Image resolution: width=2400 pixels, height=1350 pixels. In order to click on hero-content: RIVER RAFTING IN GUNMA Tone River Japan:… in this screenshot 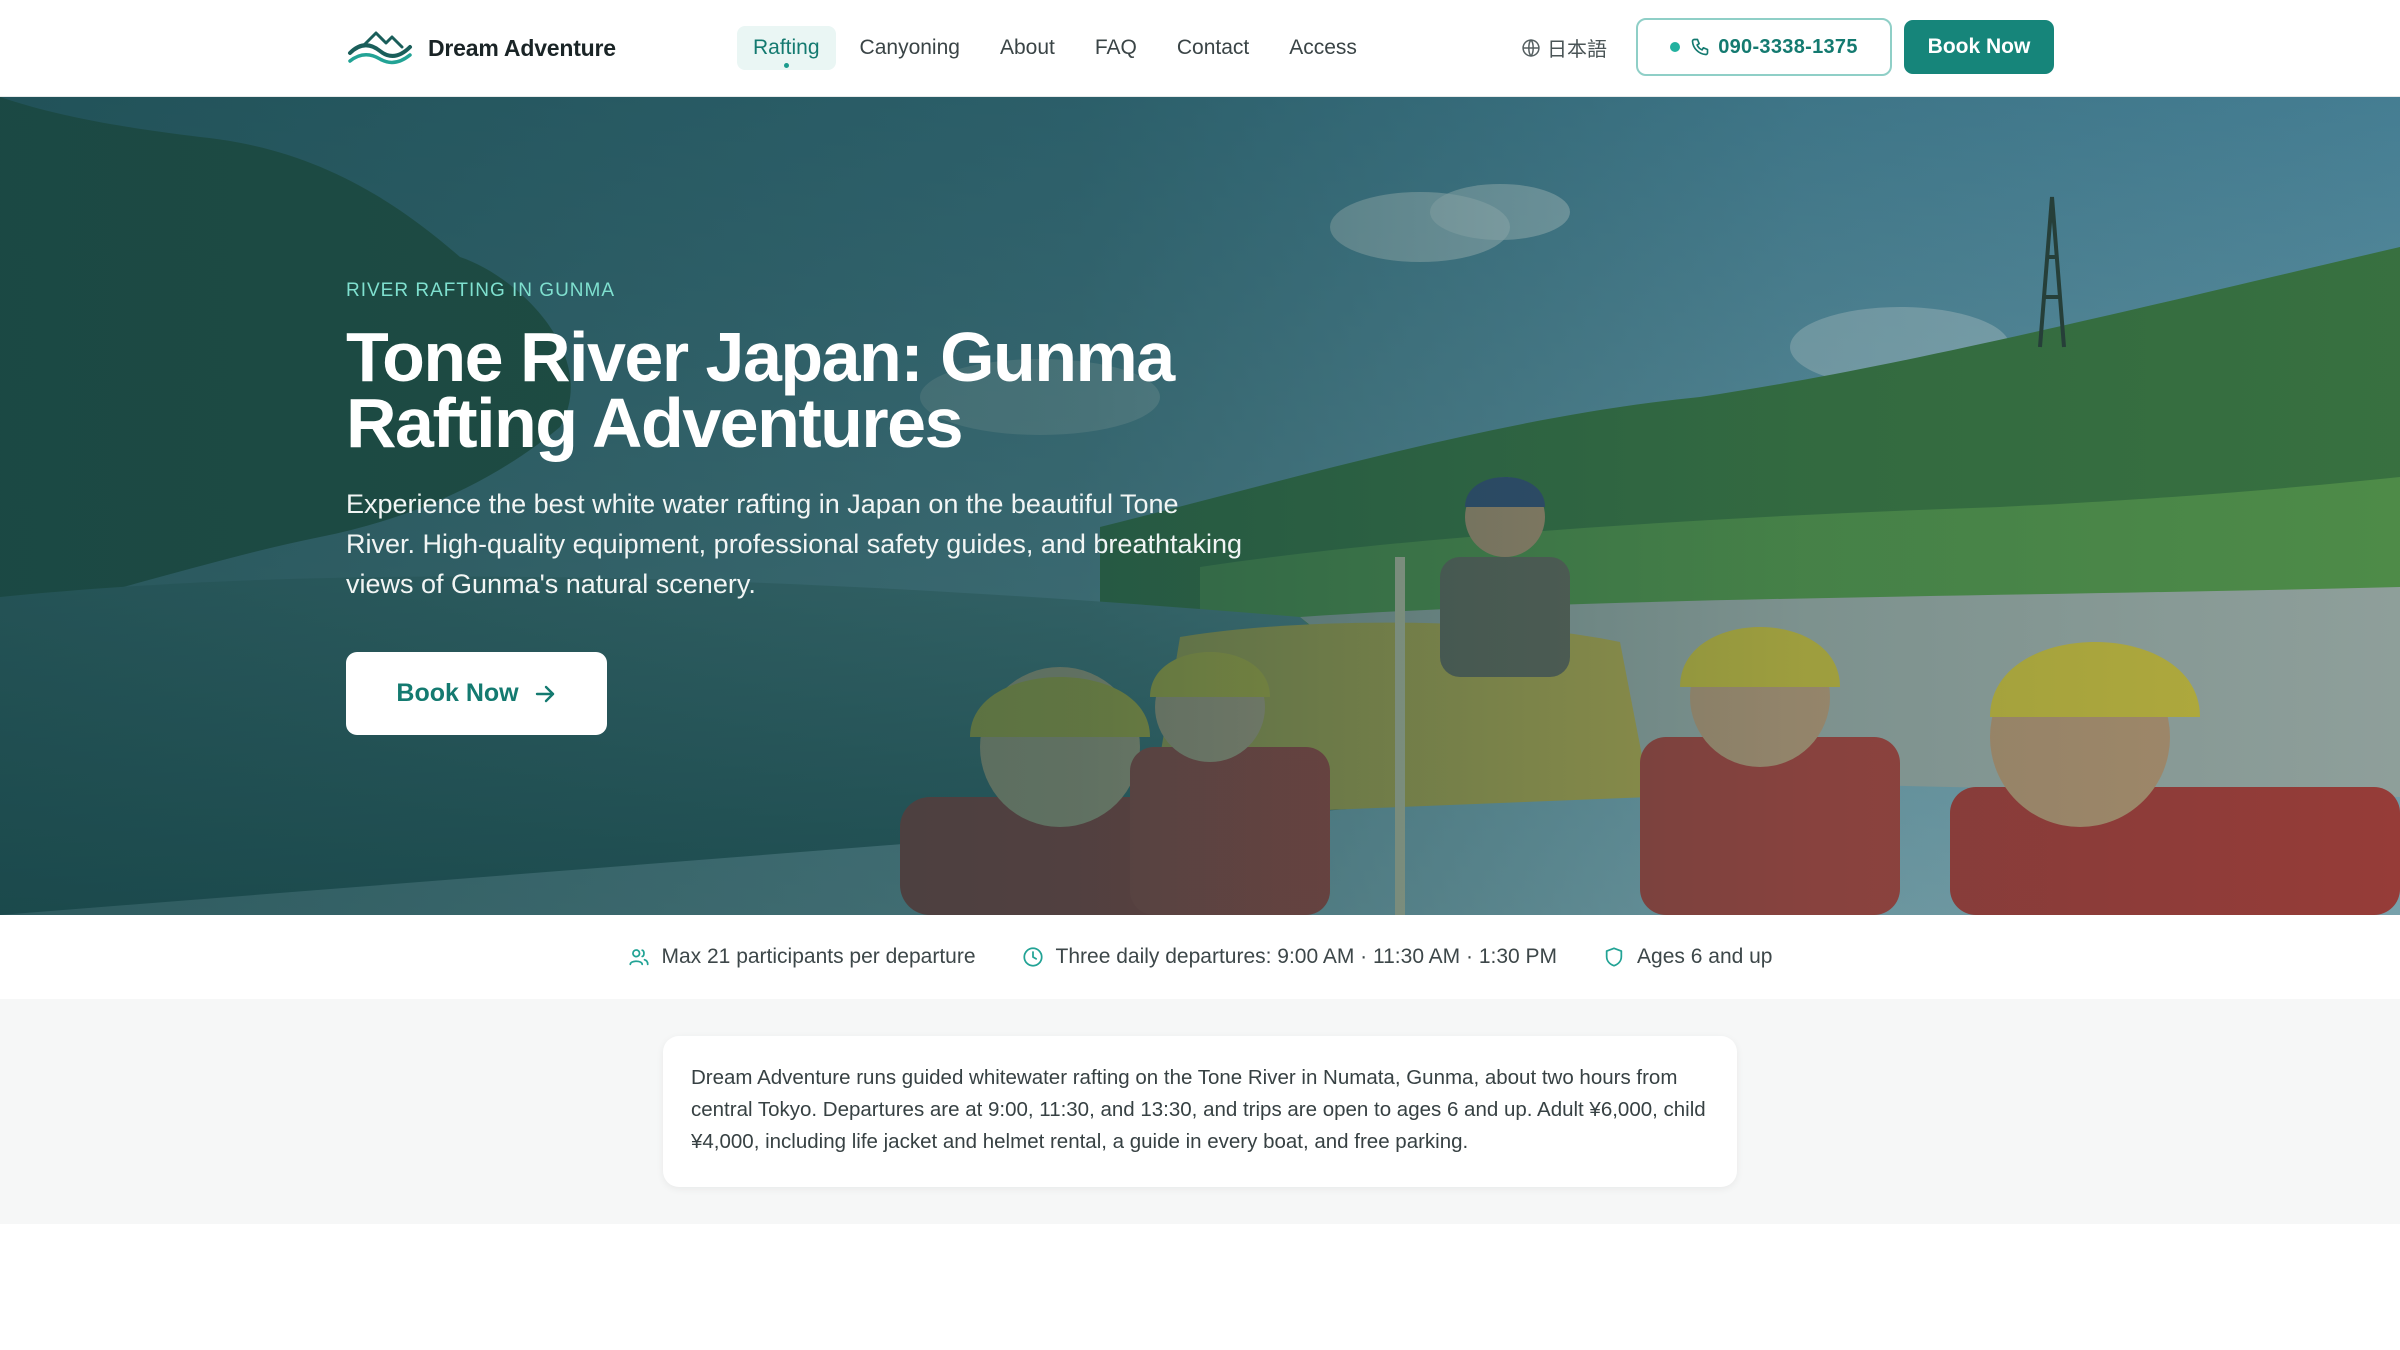, I will do `click(796, 442)`.